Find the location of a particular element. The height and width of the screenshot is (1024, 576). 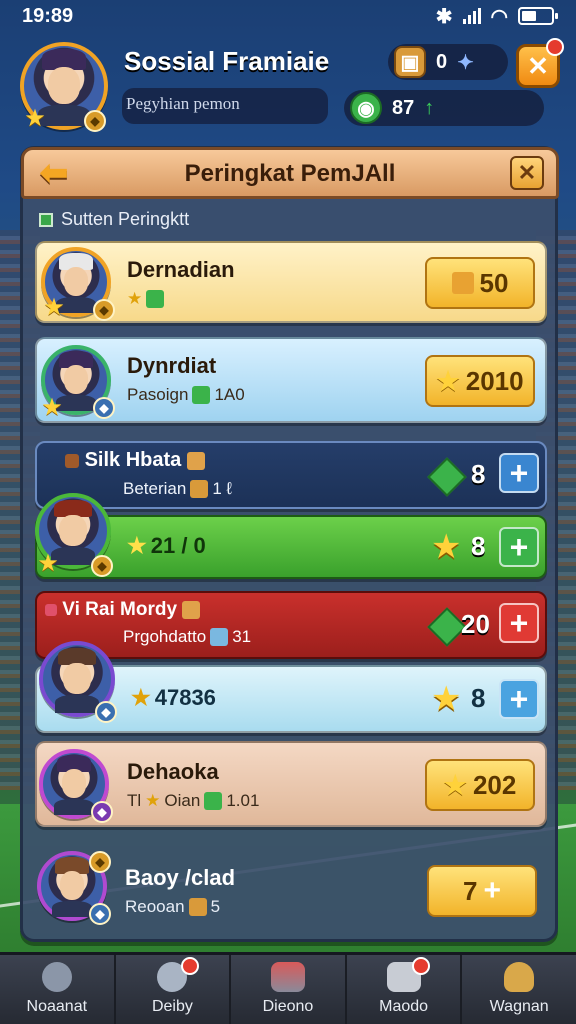

row-name: Dernadian is located at coordinates (181, 269).